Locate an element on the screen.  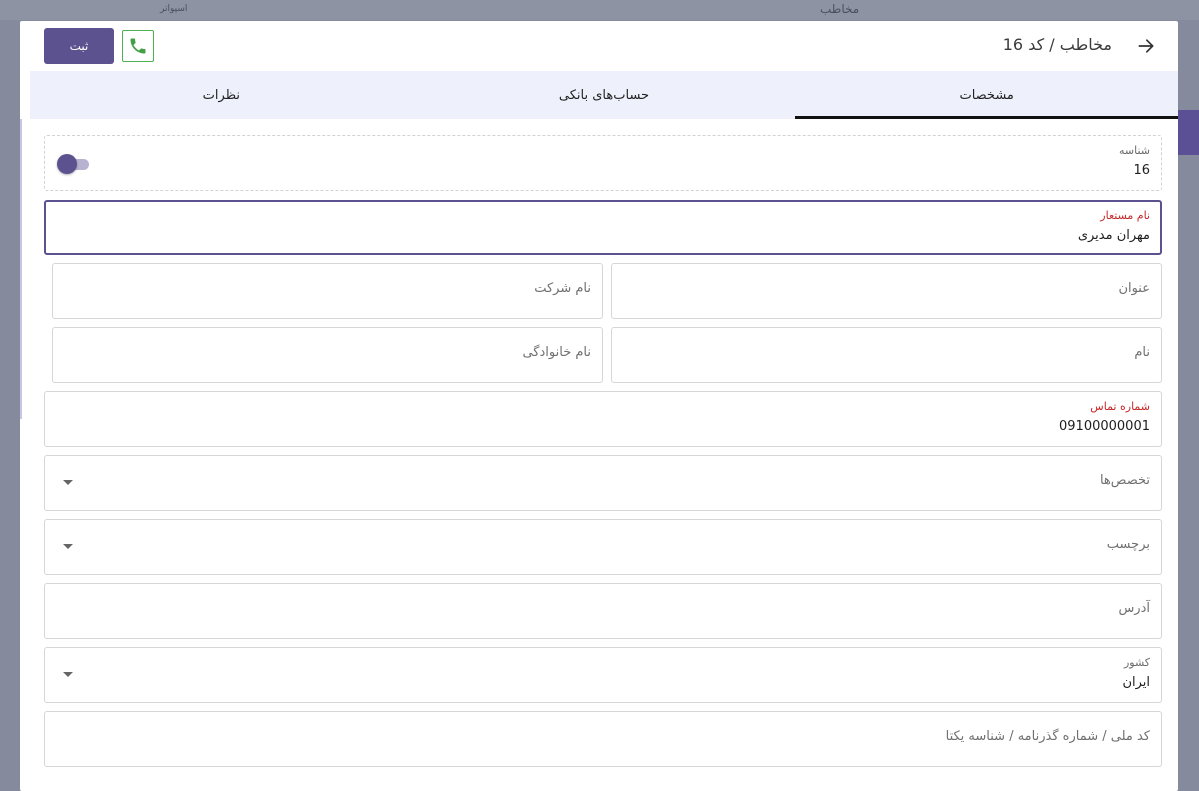
first-name-field: نام is located at coordinates (886, 355).